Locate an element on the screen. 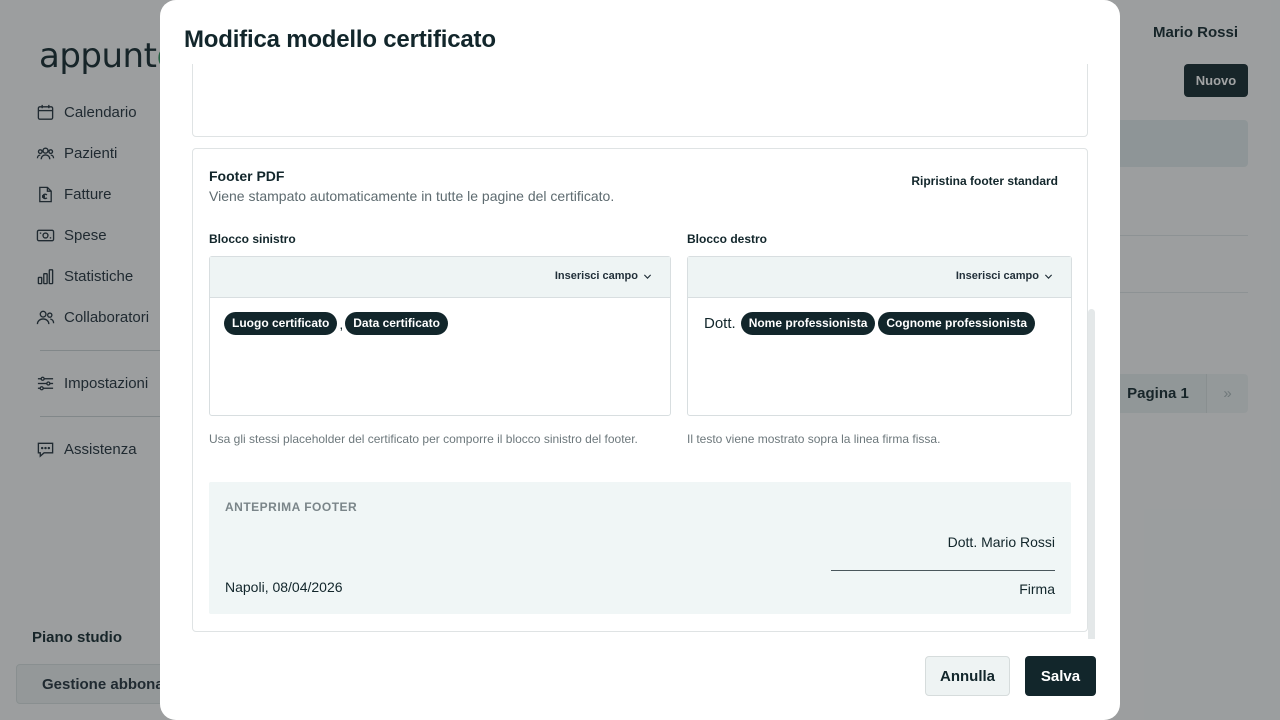 The width and height of the screenshot is (1280, 720). placeholder-chip-luogo: Luogo certificato is located at coordinates (281, 323).